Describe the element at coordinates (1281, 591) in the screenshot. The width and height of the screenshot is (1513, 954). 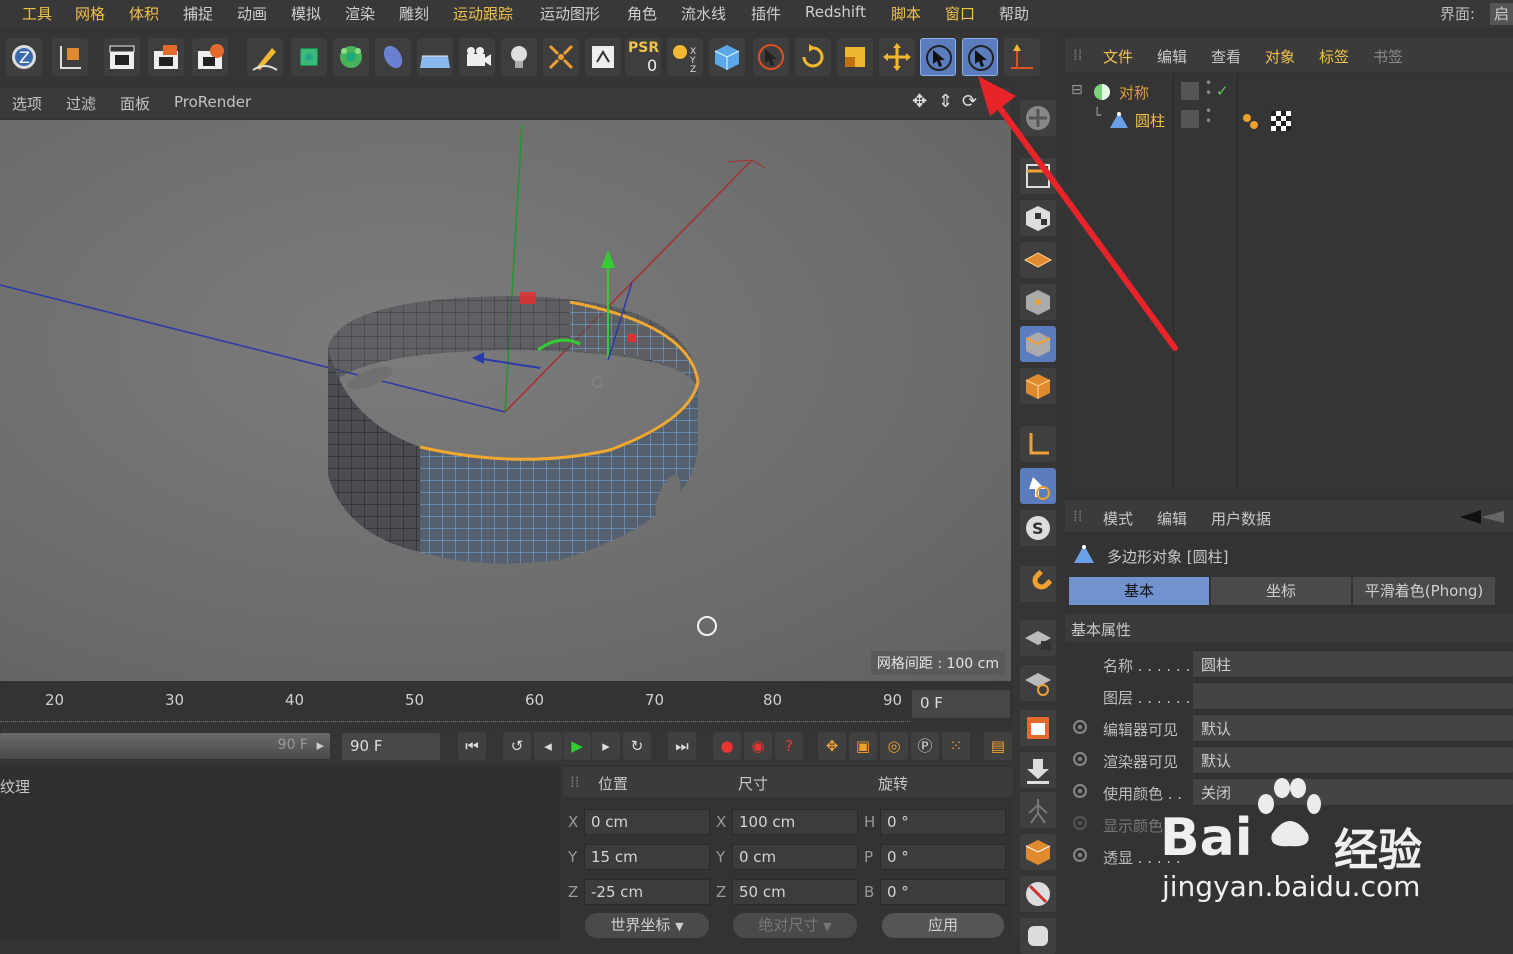
I see `tab-coordinates: 坐标` at that location.